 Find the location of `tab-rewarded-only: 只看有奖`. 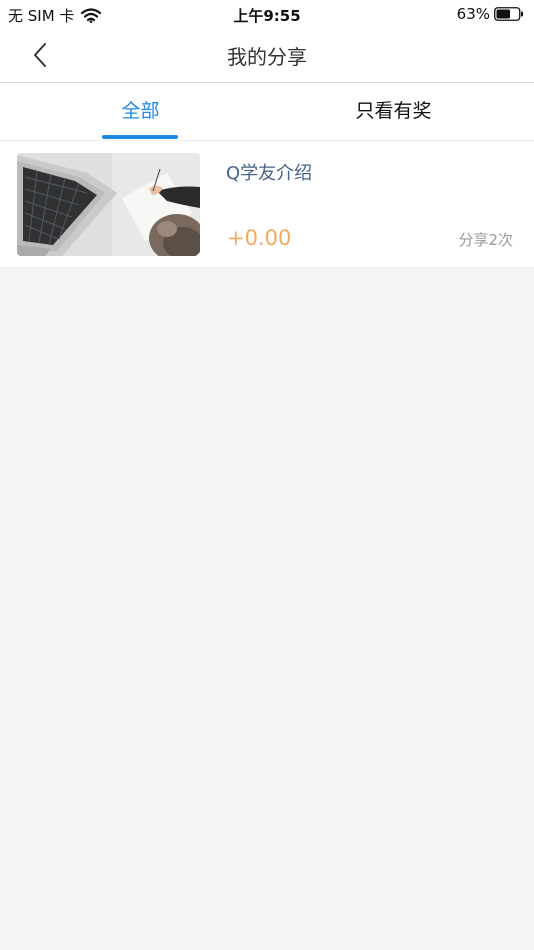

tab-rewarded-only: 只看有奖 is located at coordinates (393, 111).